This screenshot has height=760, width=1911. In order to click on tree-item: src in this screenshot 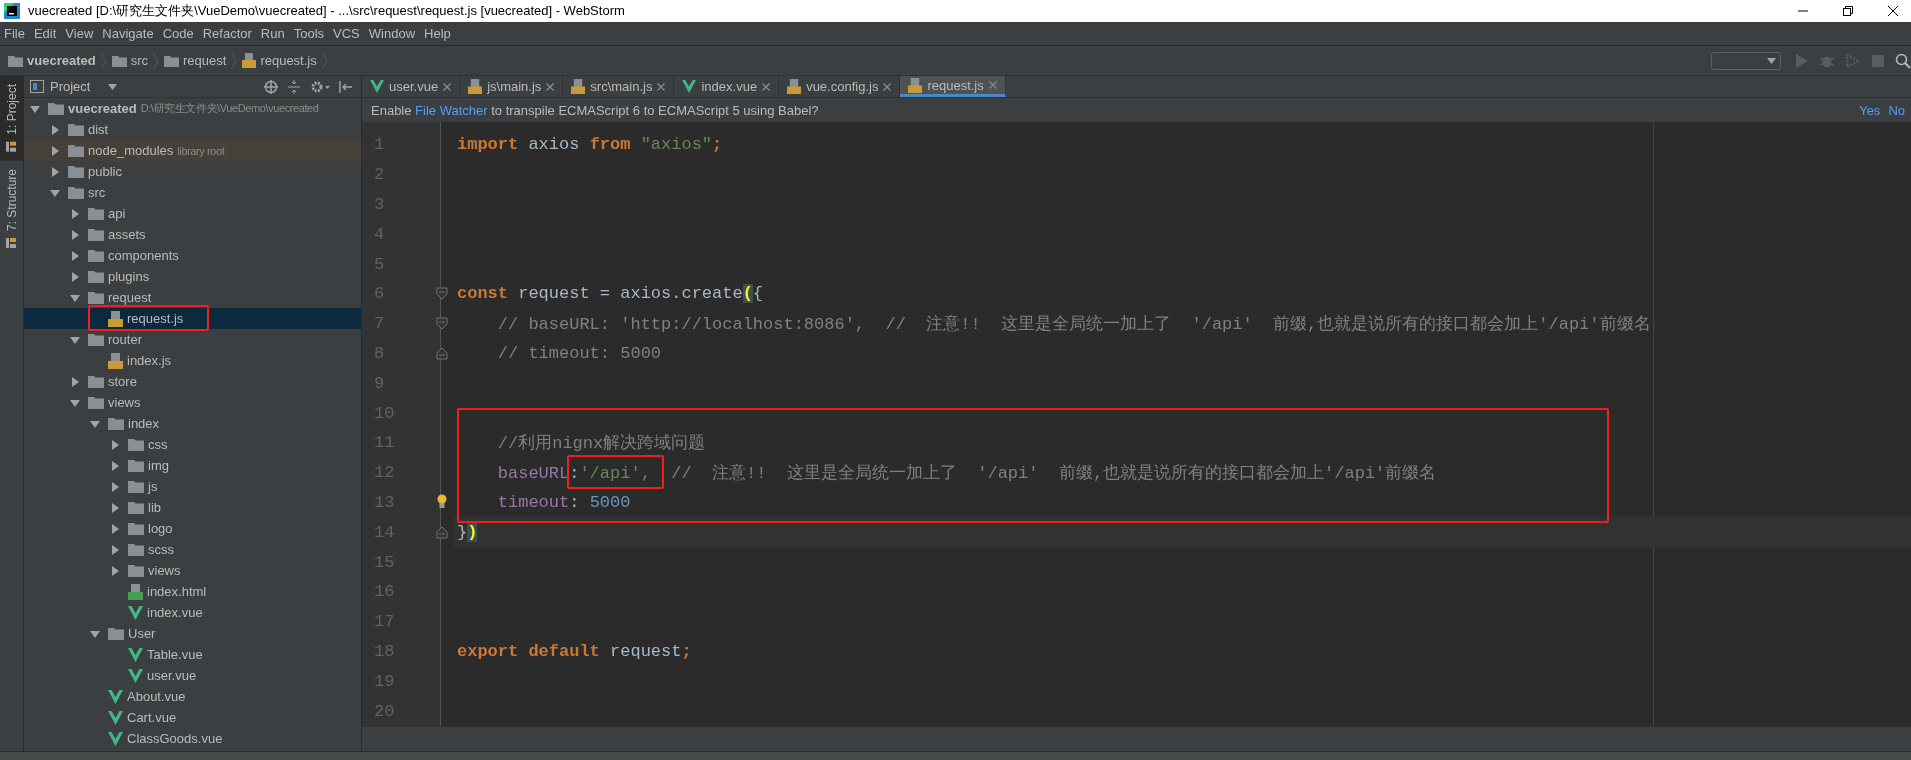, I will do `click(192, 192)`.